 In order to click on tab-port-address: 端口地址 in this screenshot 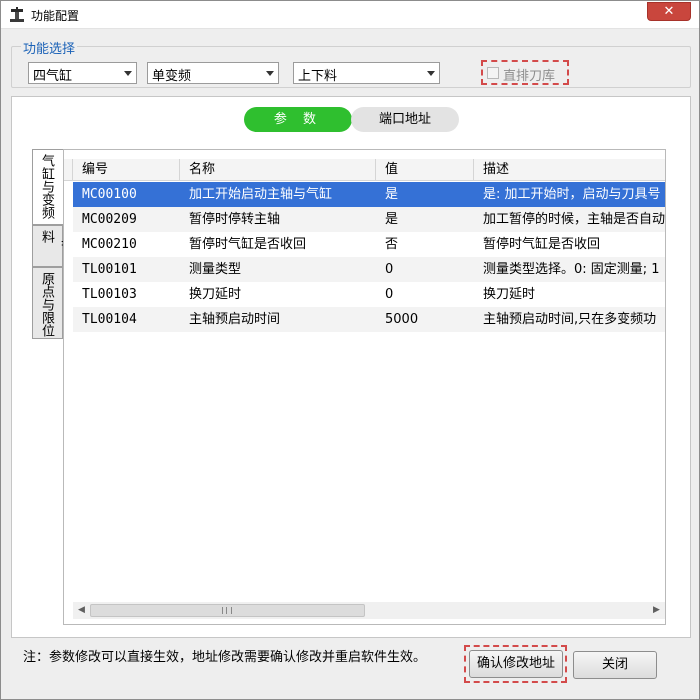, I will do `click(405, 119)`.